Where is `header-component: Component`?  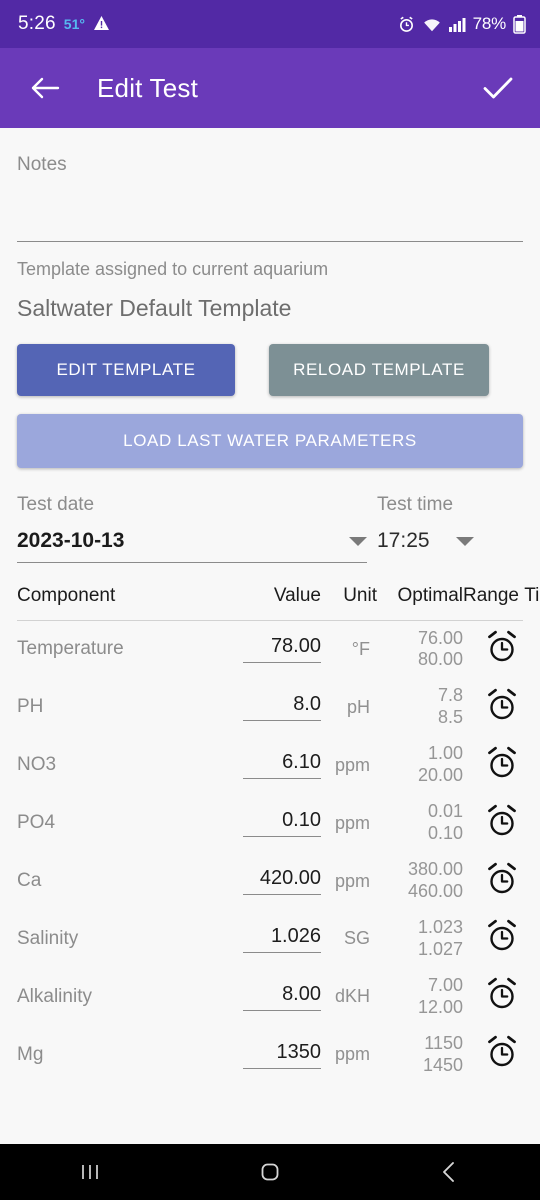
header-component: Component is located at coordinates (66, 595).